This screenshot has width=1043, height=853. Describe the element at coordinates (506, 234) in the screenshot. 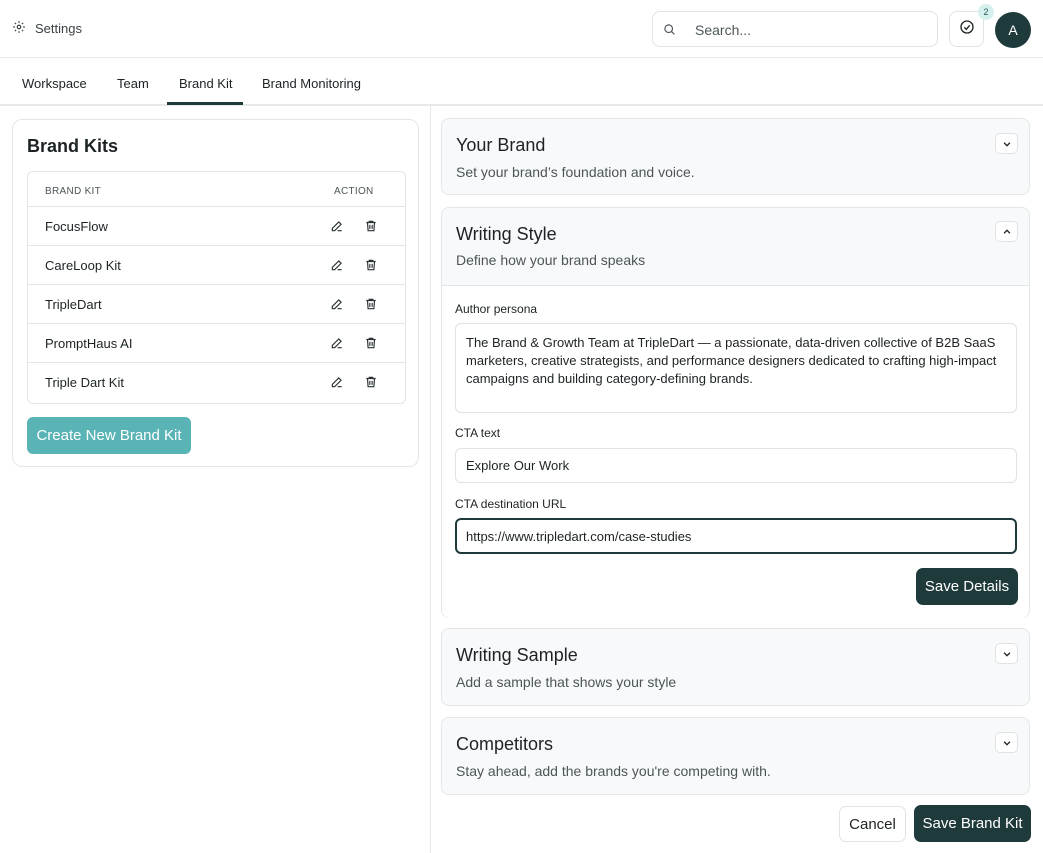

I see `section-title: Writing Style` at that location.